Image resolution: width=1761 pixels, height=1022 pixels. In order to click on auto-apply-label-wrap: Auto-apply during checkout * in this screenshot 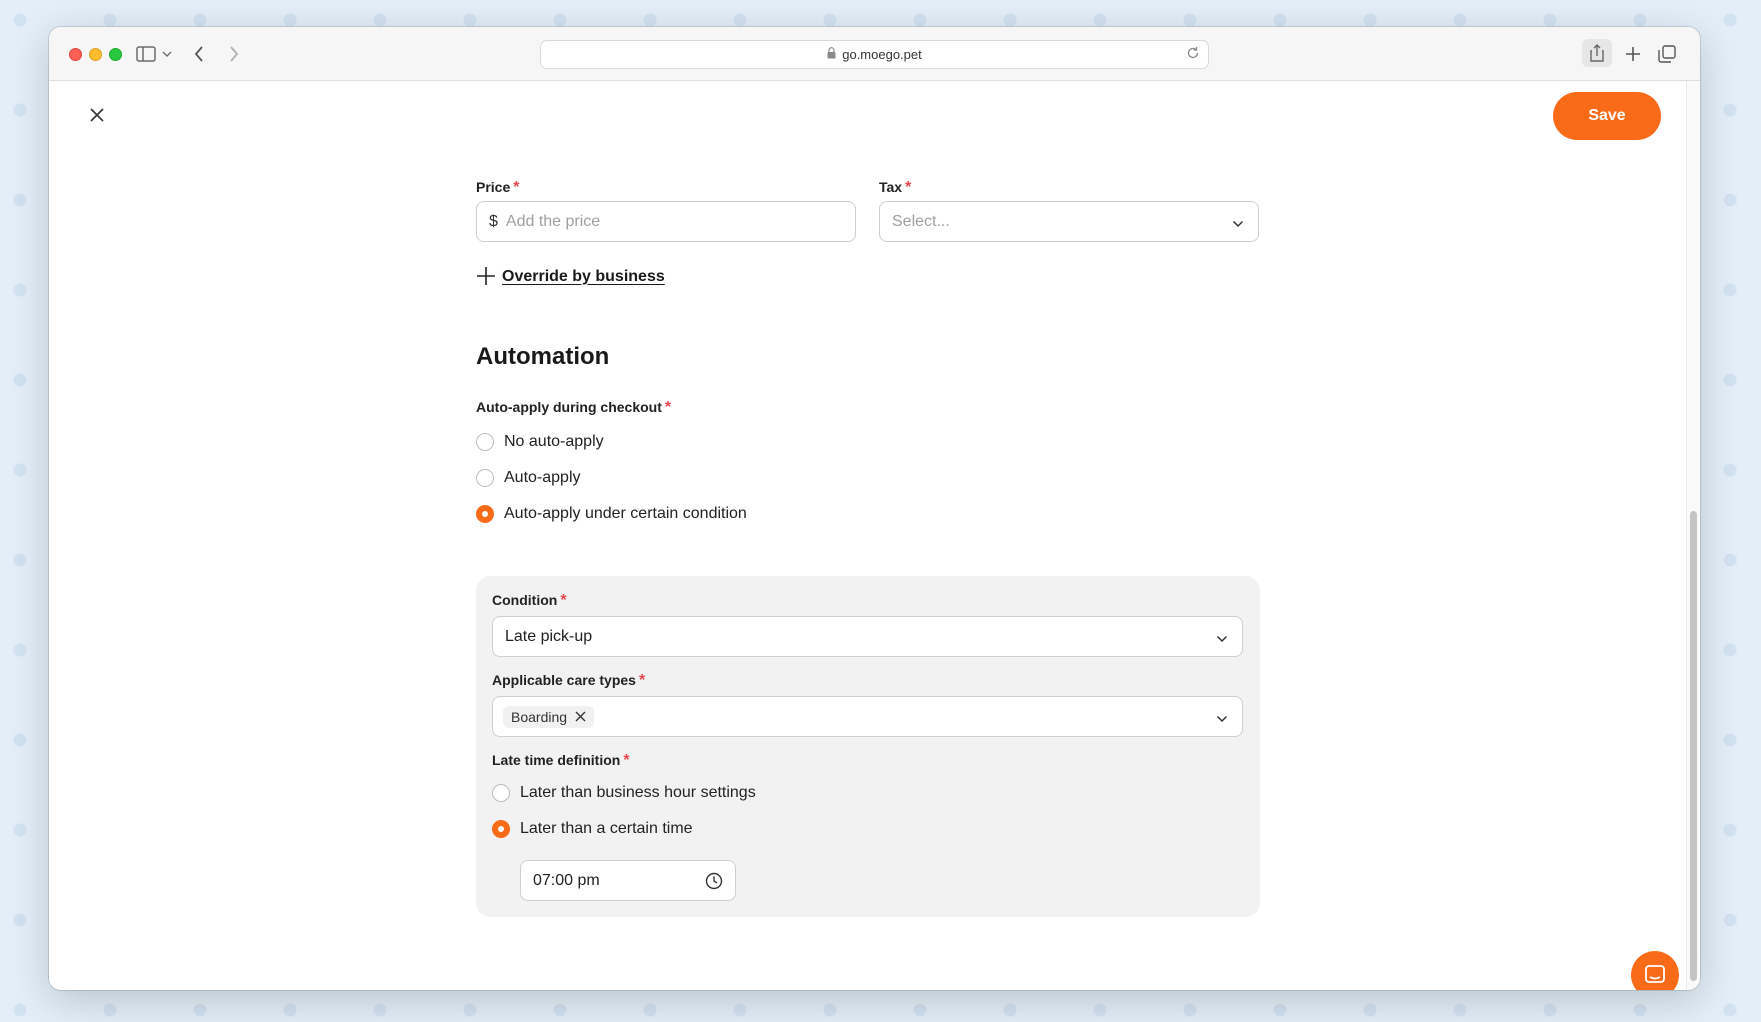, I will do `click(573, 408)`.